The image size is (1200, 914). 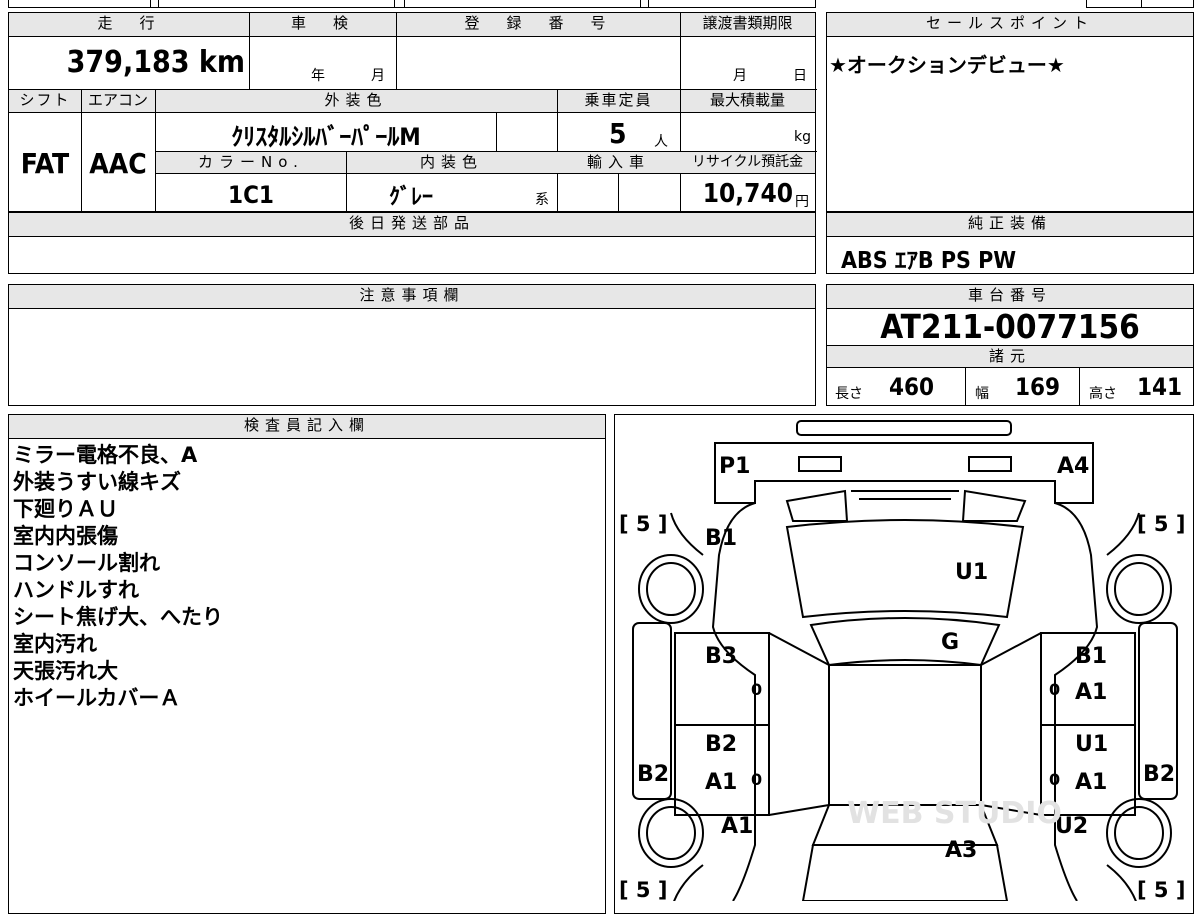 I want to click on mileage-value: 379,183 km, so click(x=155, y=62).